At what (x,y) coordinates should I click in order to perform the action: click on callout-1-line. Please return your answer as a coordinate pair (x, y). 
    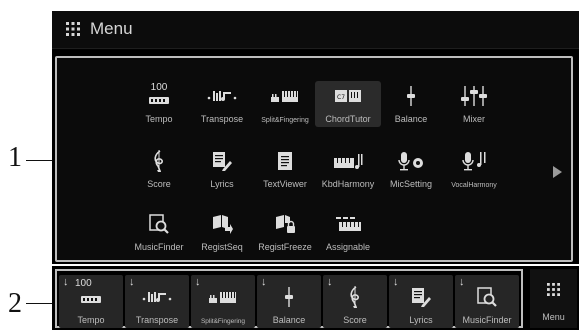
    Looking at the image, I should click on (39, 160).